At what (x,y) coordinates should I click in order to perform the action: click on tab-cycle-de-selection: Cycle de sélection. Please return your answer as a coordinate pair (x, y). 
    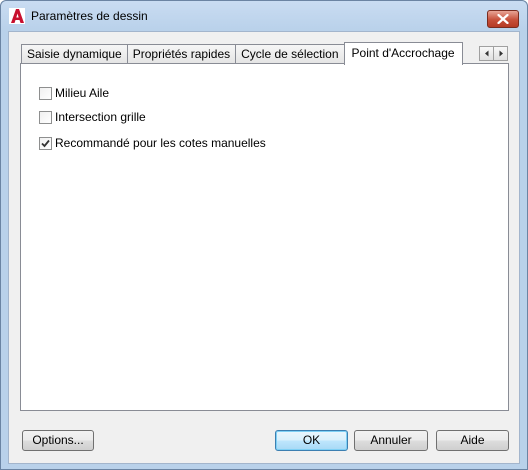
    Looking at the image, I should click on (290, 54).